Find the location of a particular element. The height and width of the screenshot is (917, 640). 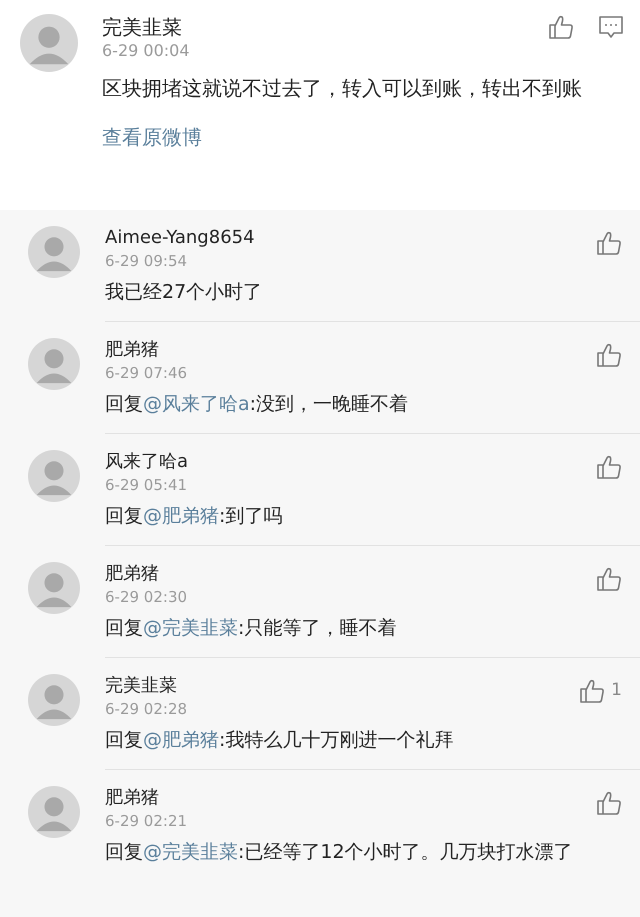

mention-link: @风来了哈a is located at coordinates (196, 404).